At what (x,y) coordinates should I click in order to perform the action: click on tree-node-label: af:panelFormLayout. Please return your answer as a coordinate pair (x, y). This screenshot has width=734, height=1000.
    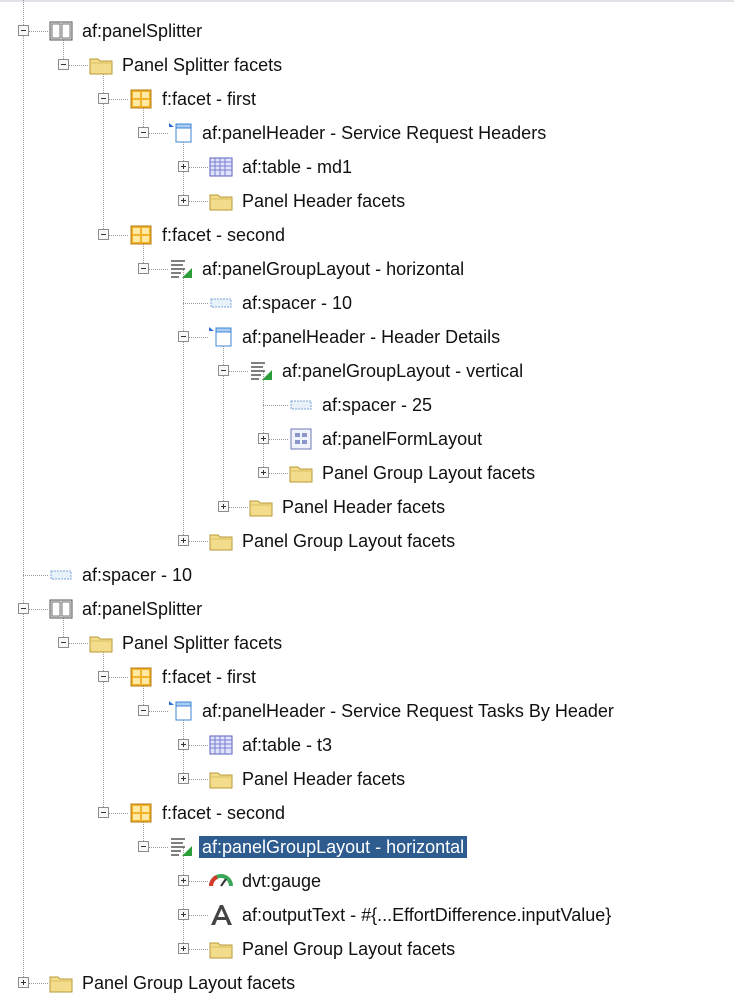
    Looking at the image, I should click on (402, 439).